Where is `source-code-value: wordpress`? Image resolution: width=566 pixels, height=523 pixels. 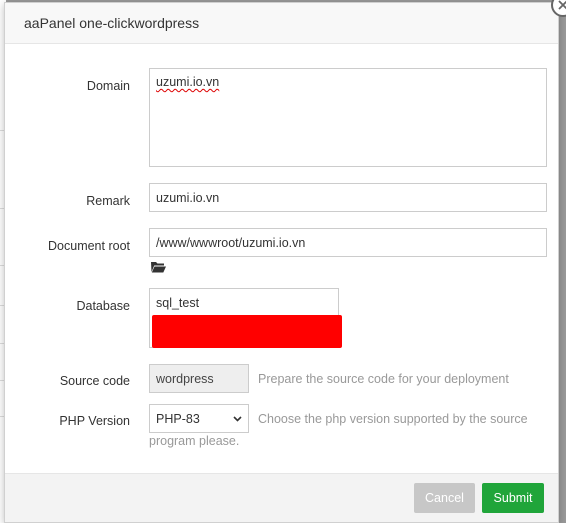 source-code-value: wordpress is located at coordinates (185, 378).